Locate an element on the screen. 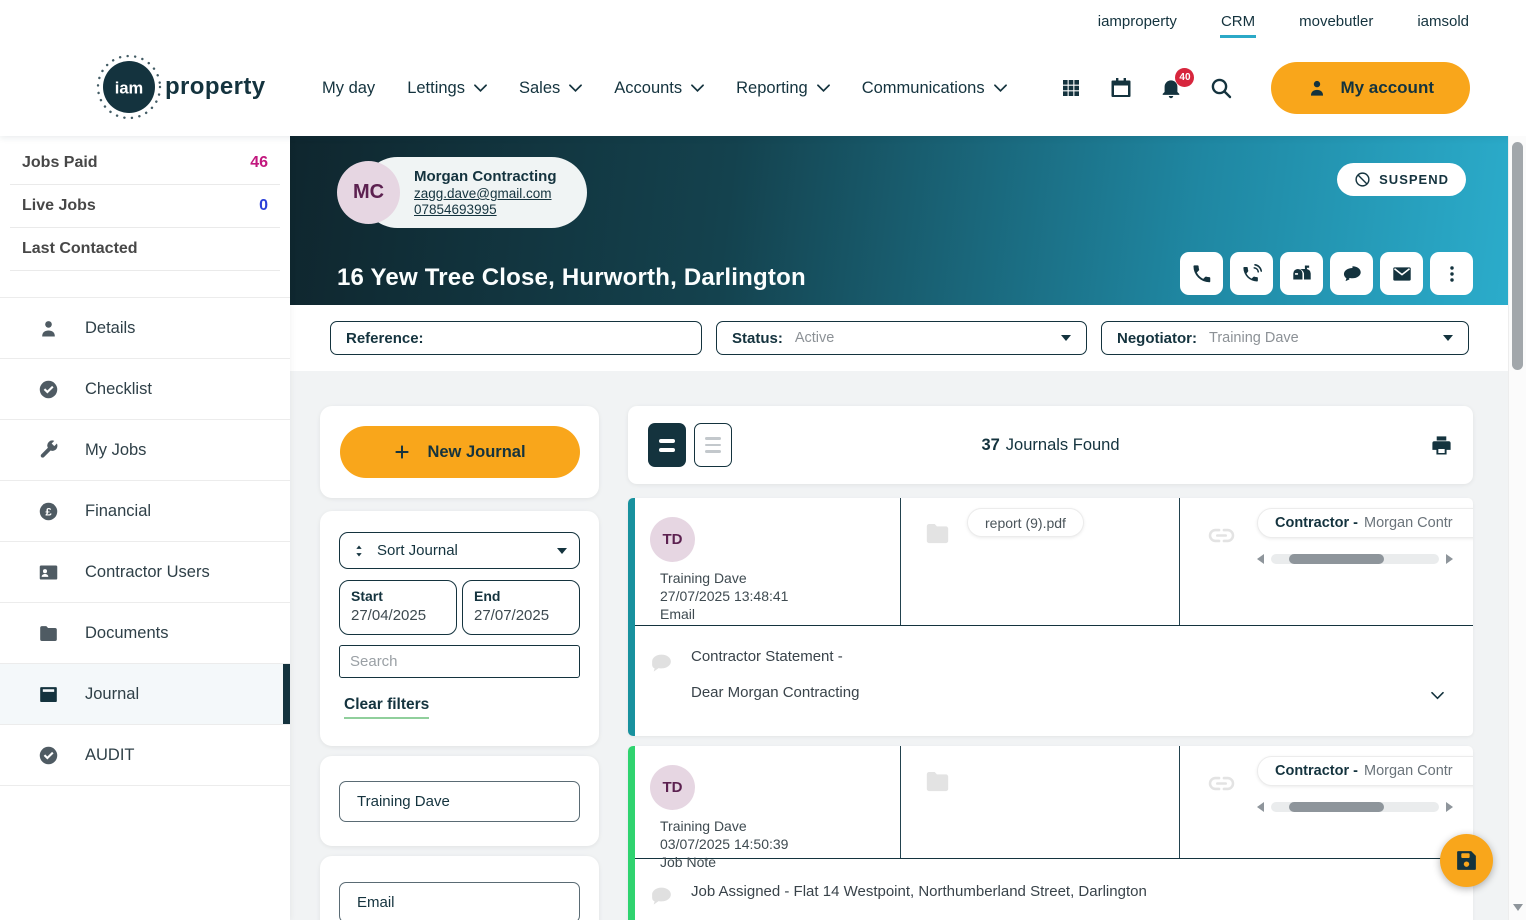 This screenshot has width=1526, height=920. nav-item-accounts: Accounts is located at coordinates (659, 88).